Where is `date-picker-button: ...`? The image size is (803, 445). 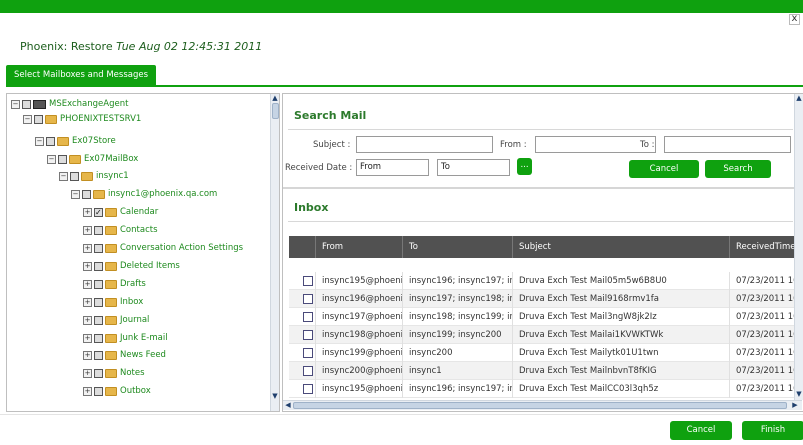
date-picker-button: ... is located at coordinates (524, 166).